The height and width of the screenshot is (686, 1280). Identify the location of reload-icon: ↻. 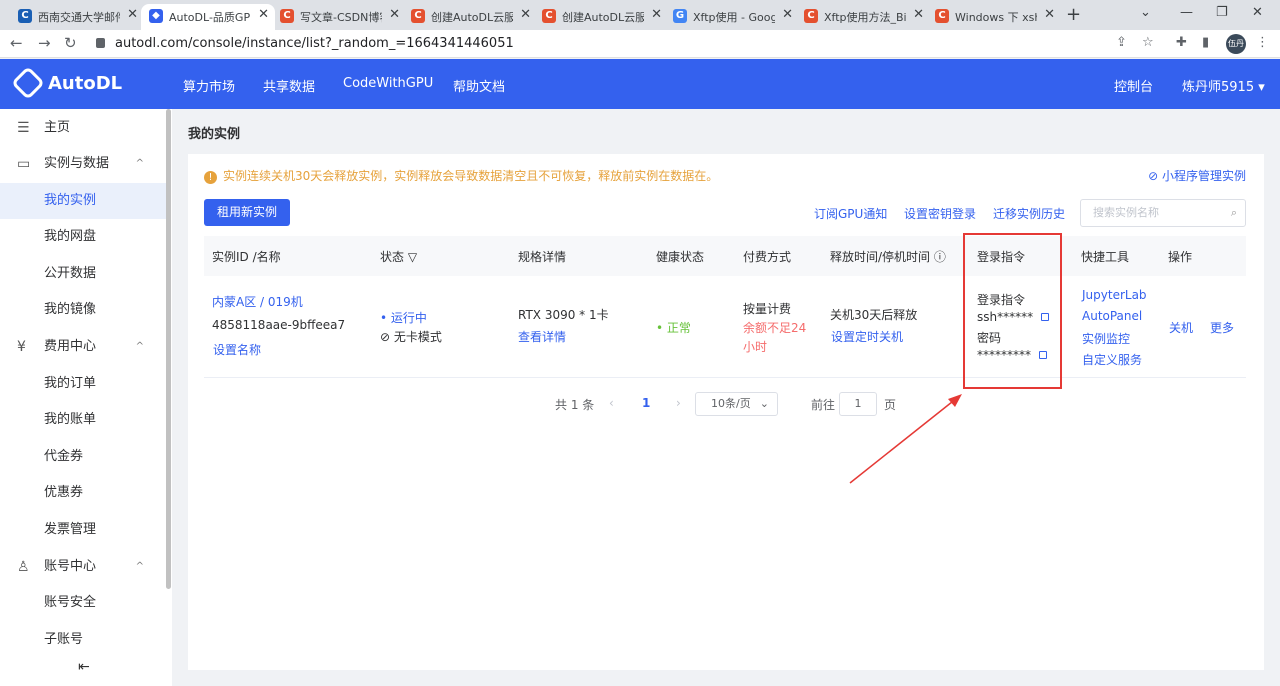
(70, 43).